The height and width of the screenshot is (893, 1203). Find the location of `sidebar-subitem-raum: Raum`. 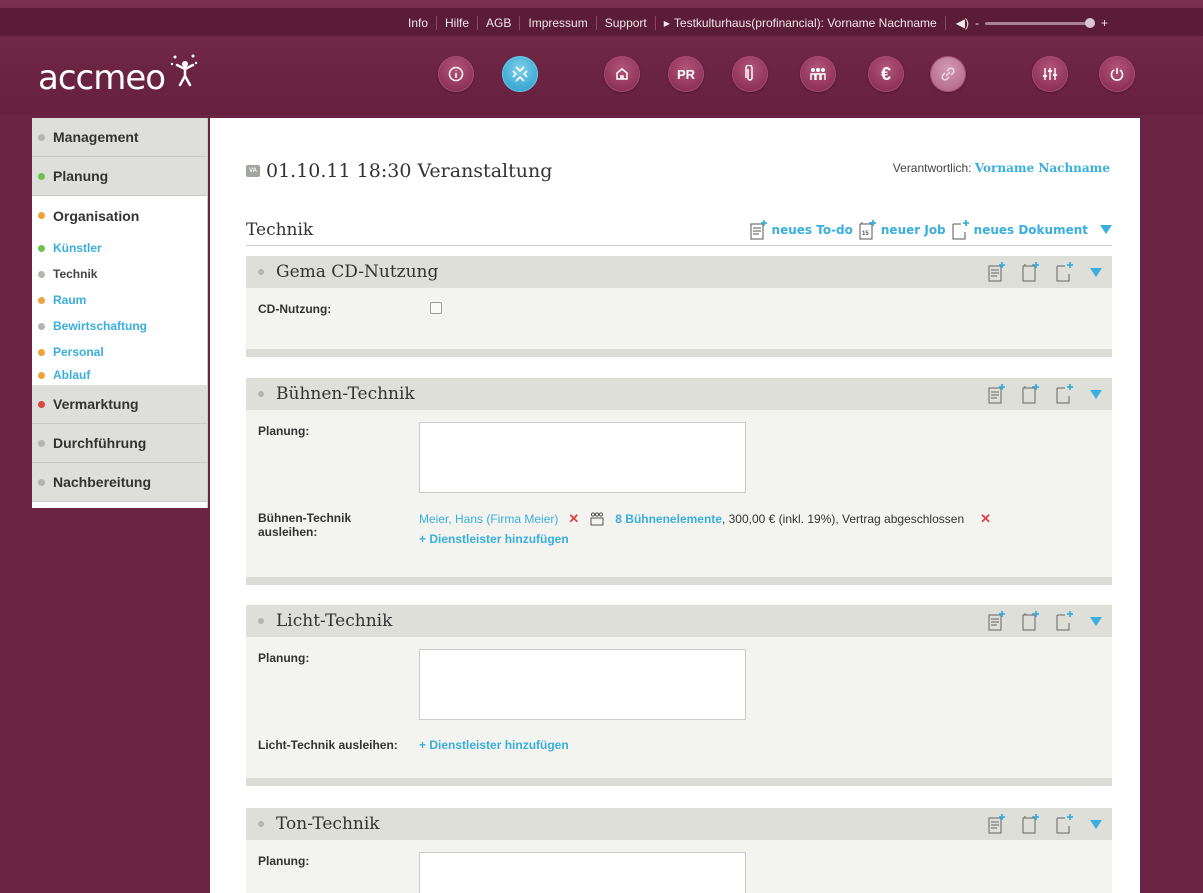

sidebar-subitem-raum: Raum is located at coordinates (119, 300).